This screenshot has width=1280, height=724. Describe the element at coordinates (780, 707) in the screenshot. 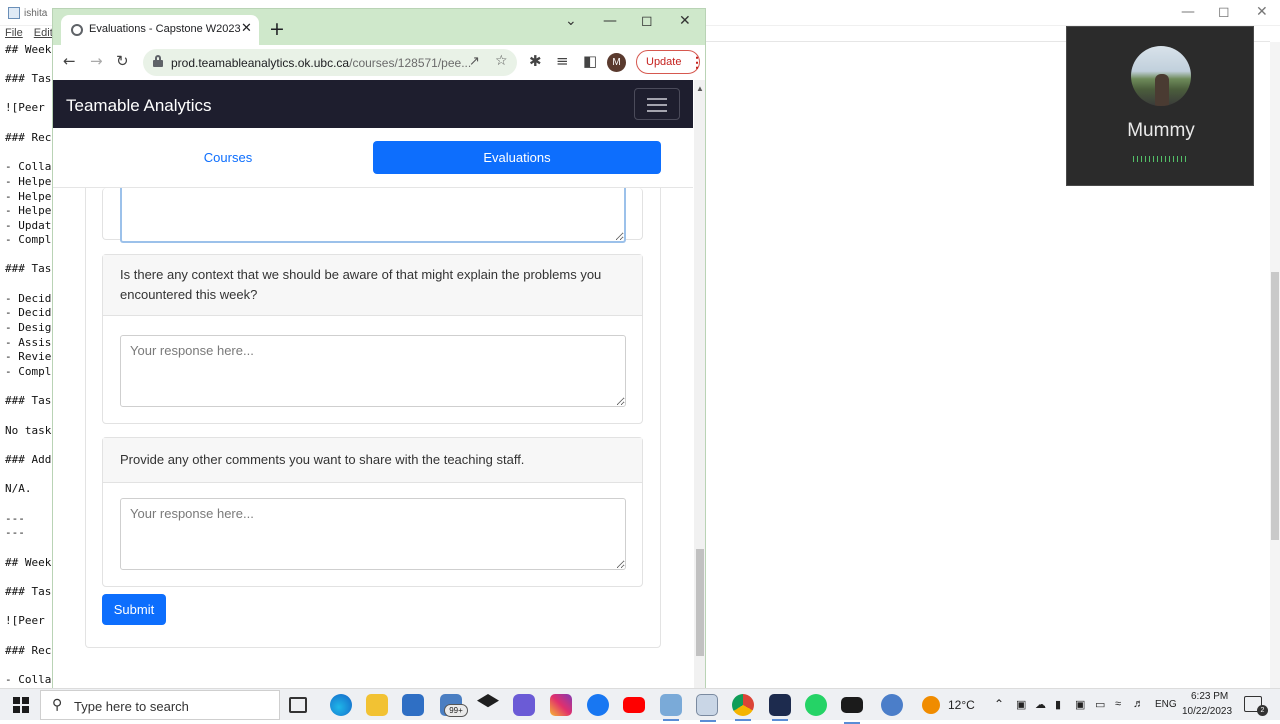

I see `app-n-icon` at that location.